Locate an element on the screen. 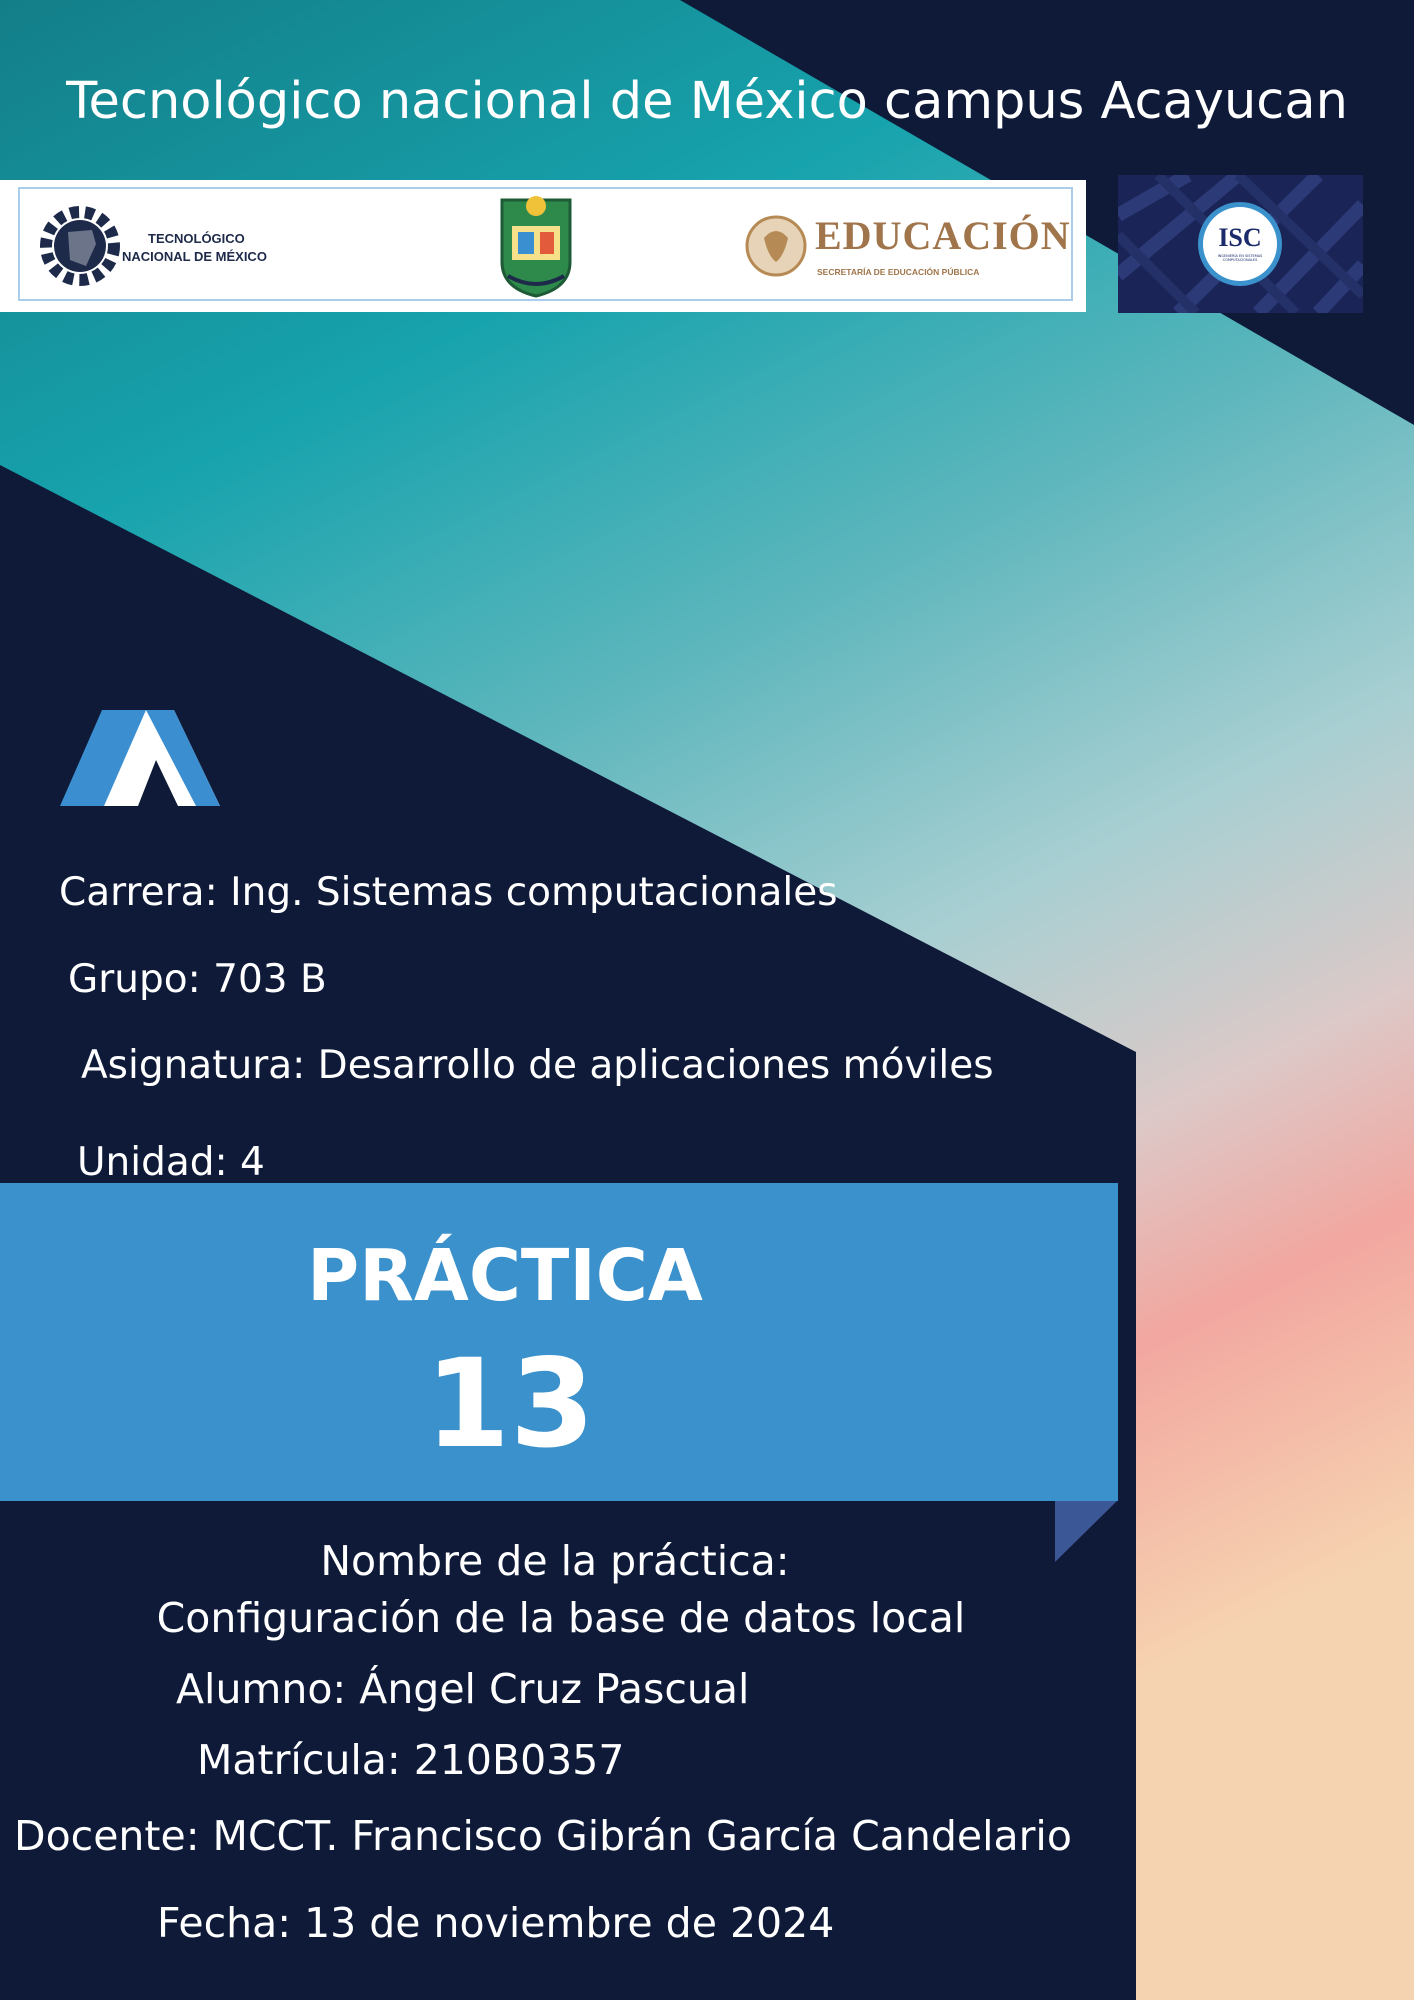  isc-badge-text: ISC is located at coordinates (1240, 237).